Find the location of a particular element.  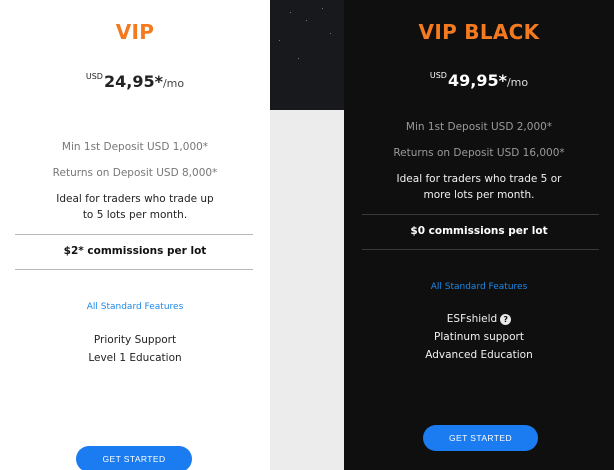

plan-price: USD24,95*/mo is located at coordinates (135, 81).